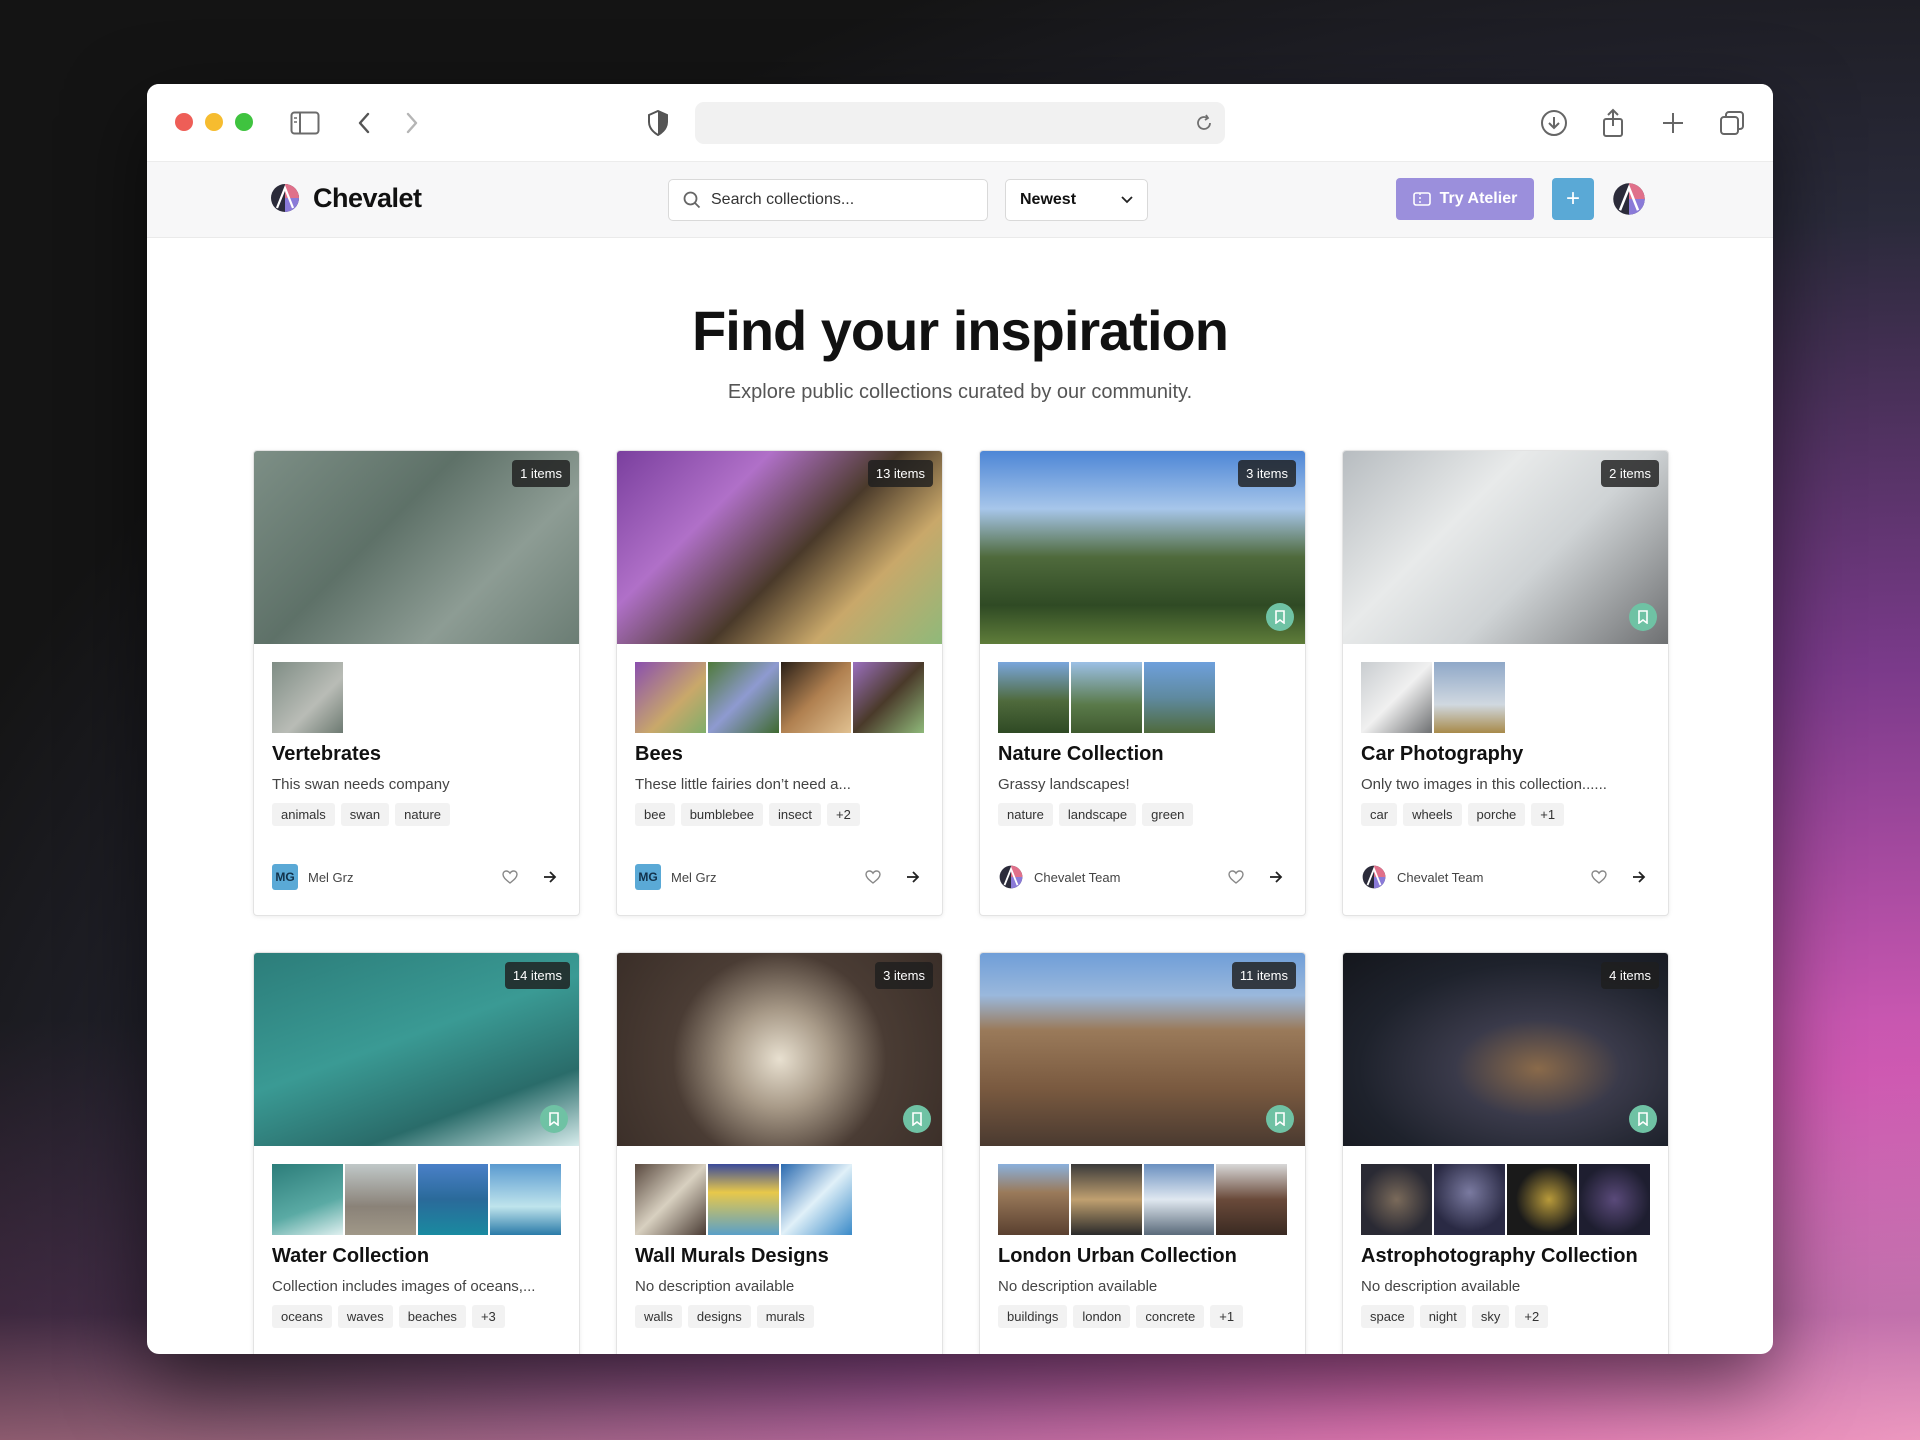 Image resolution: width=1920 pixels, height=1440 pixels. I want to click on collection-cover-image: 2 items, so click(1505, 547).